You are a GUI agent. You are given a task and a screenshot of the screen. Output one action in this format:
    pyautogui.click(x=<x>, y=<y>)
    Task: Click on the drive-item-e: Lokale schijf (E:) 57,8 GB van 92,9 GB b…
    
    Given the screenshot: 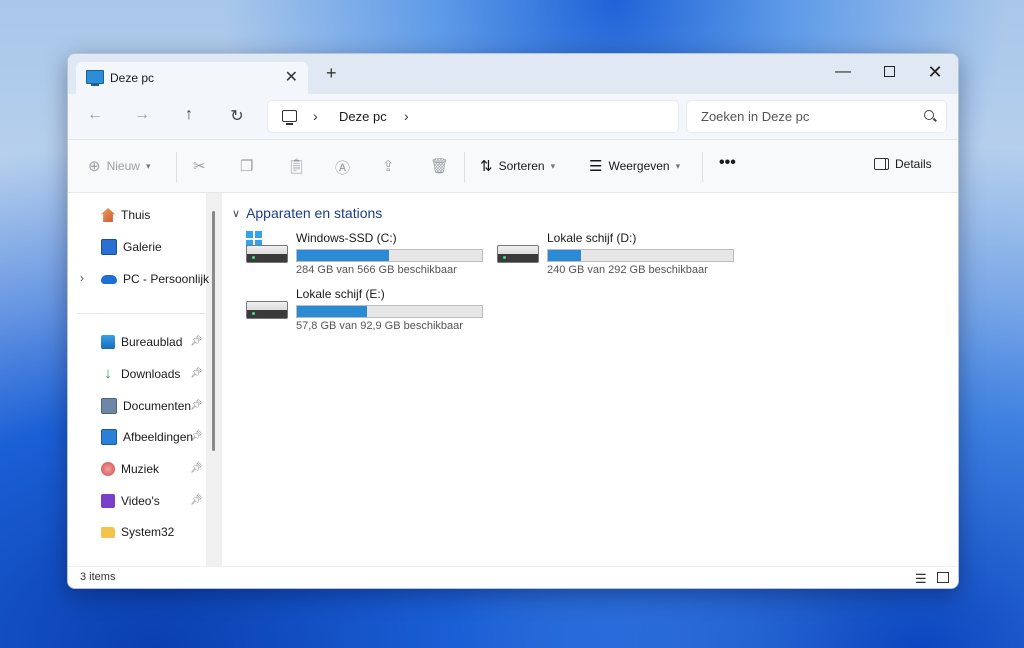 What is the action you would take?
    pyautogui.click(x=371, y=312)
    